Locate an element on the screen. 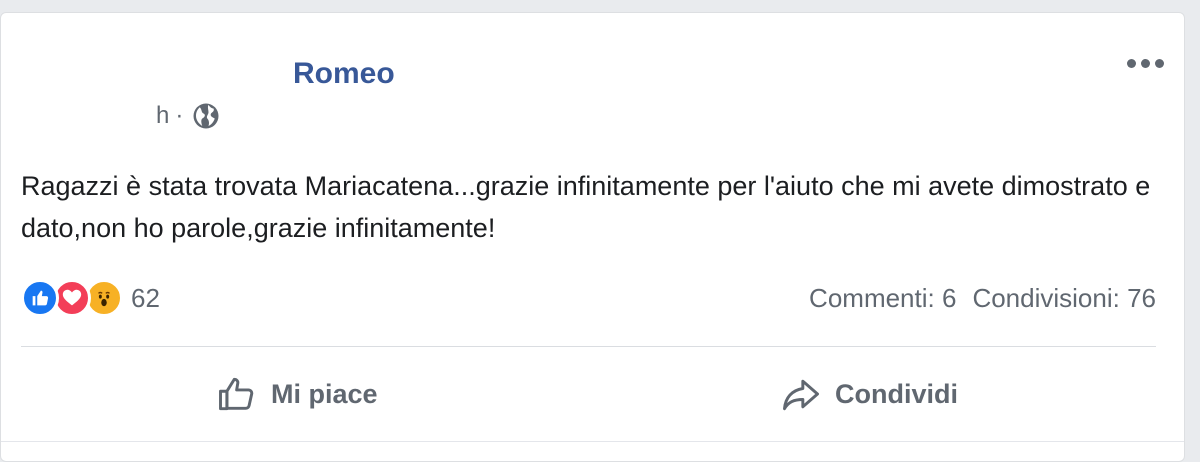 The width and height of the screenshot is (1200, 462). share-arrow-icon is located at coordinates (801, 395).